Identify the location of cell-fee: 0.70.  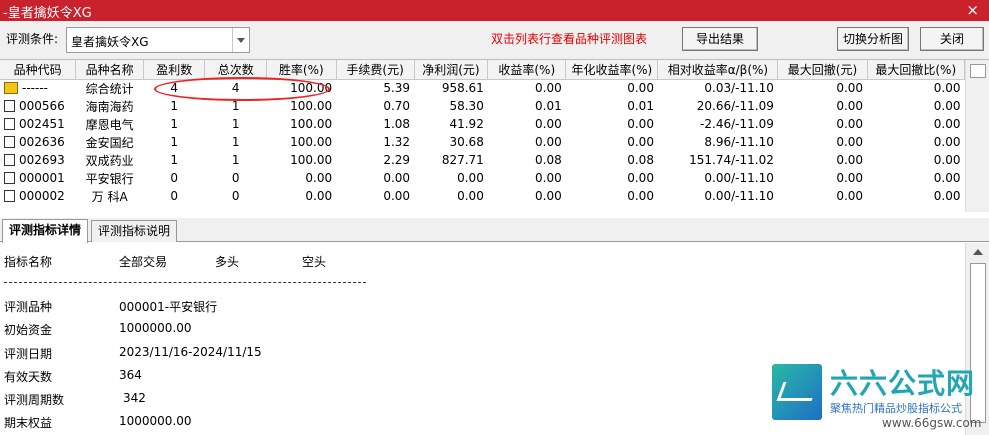
(397, 106).